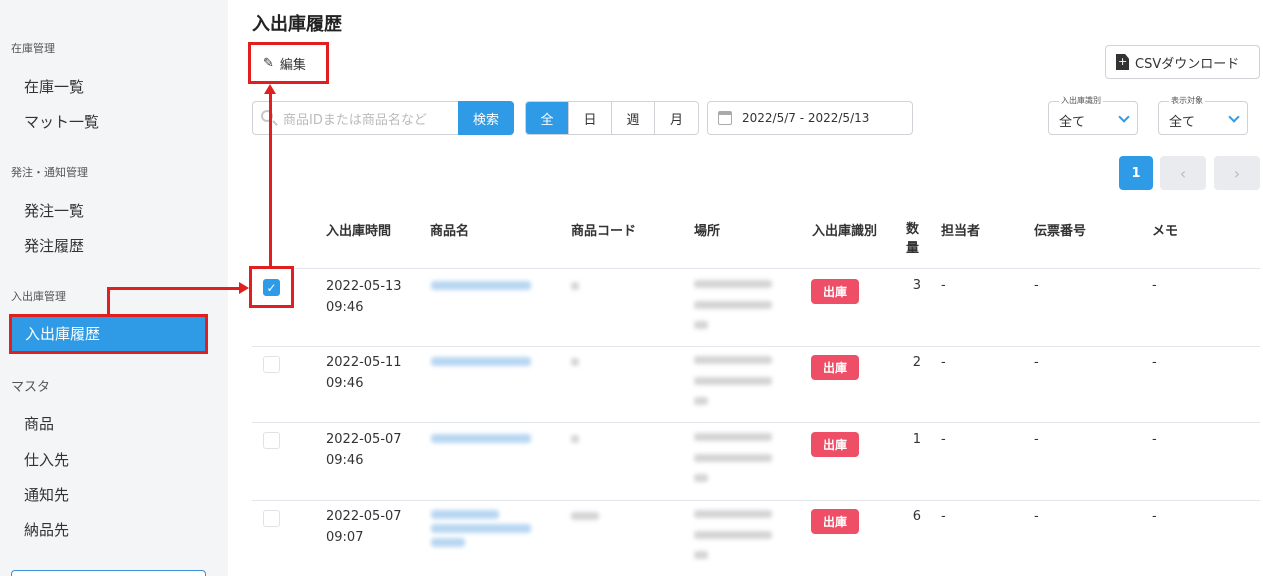 Image resolution: width=1263 pixels, height=576 pixels. I want to click on sidebar-item-order-history: 発注履歴, so click(54, 245).